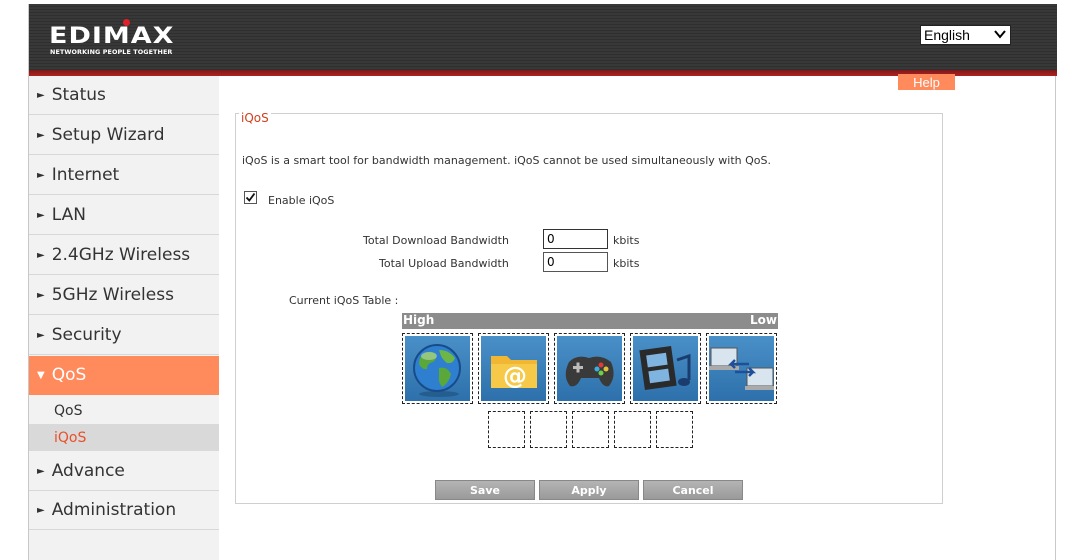 The height and width of the screenshot is (560, 1080). I want to click on globe-icon, so click(437, 368).